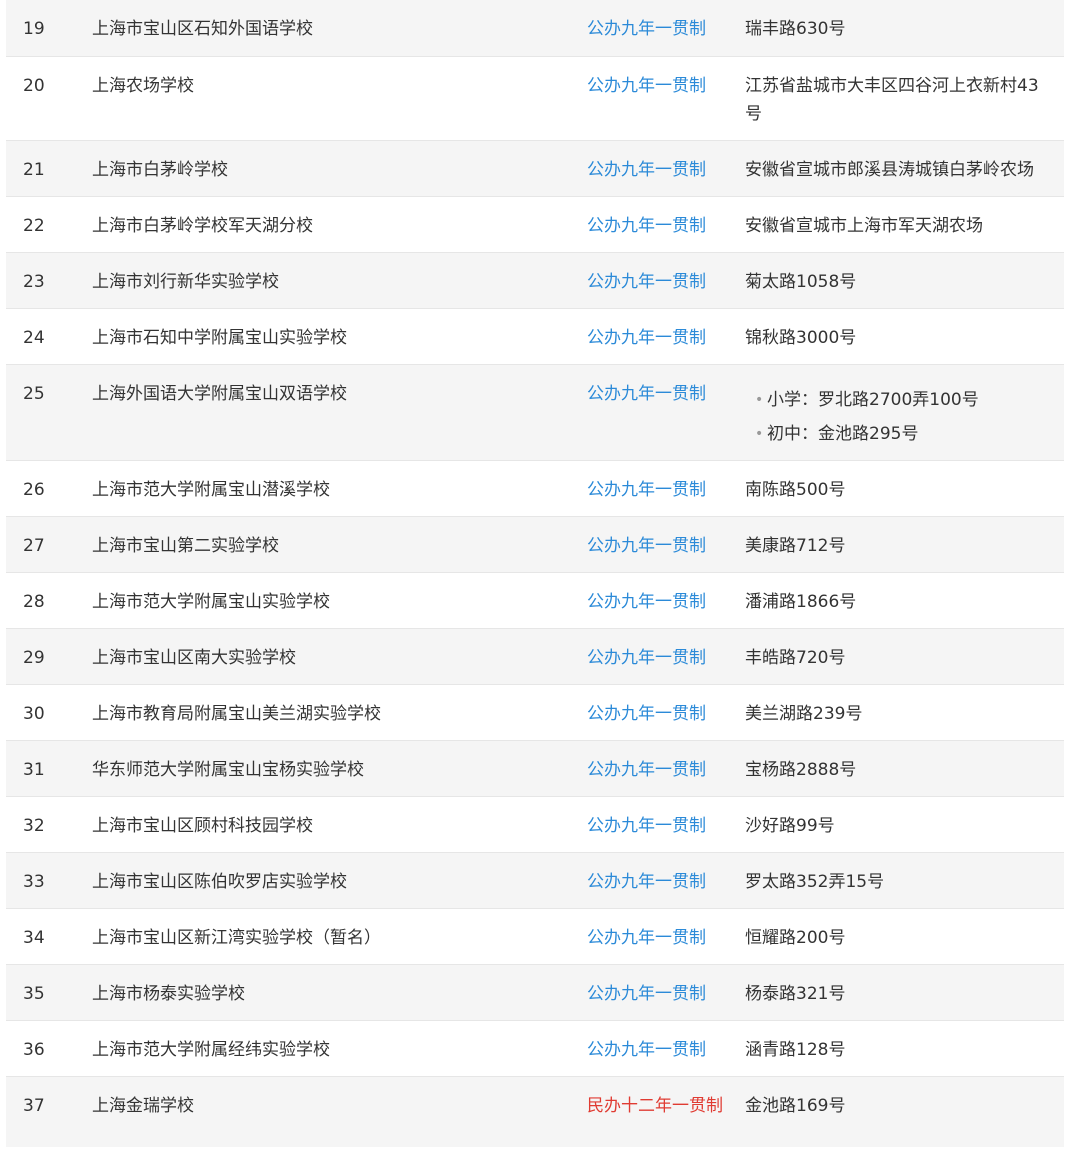 This screenshot has width=1080, height=1151. I want to click on school-address: 小学：罗北路2700弄100号 初中：金池路295号, so click(904, 412).